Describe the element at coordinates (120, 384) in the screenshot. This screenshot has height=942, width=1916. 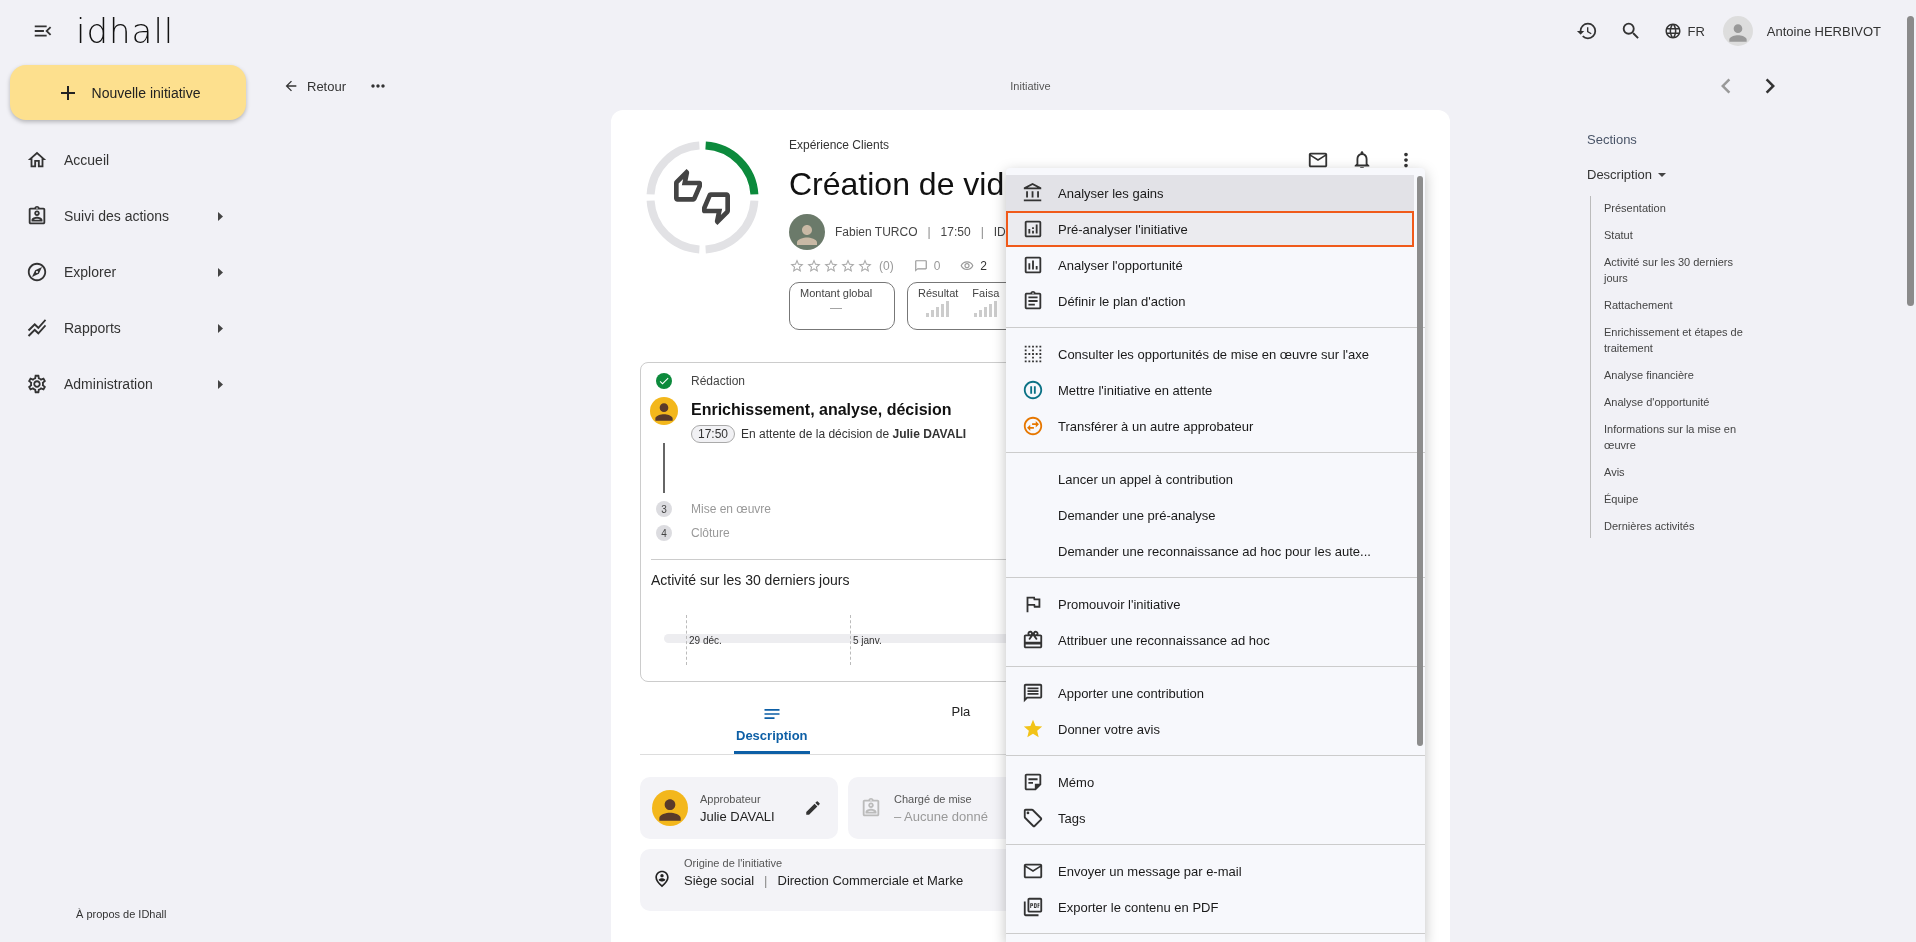
I see `nav-item: Administration` at that location.